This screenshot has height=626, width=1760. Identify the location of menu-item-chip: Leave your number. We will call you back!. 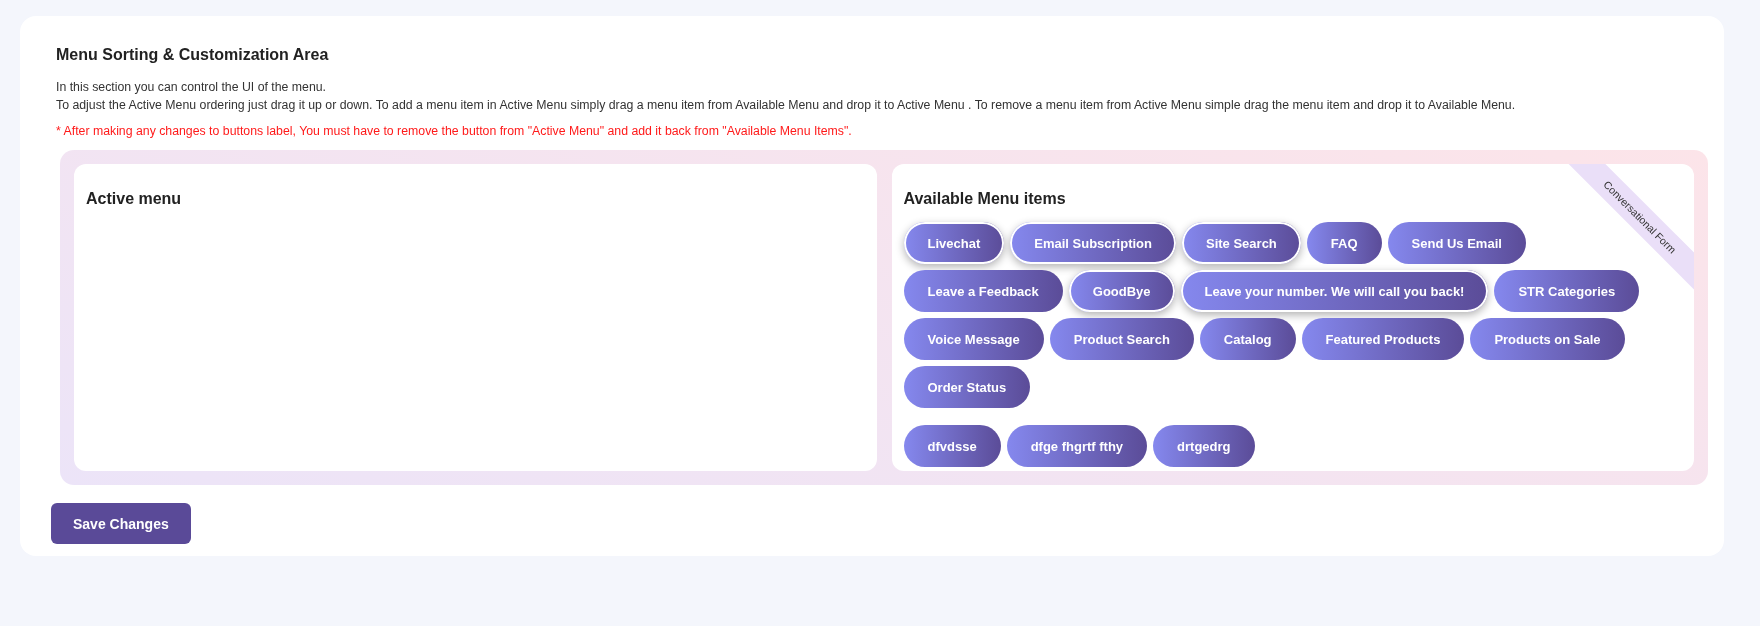
(1334, 291).